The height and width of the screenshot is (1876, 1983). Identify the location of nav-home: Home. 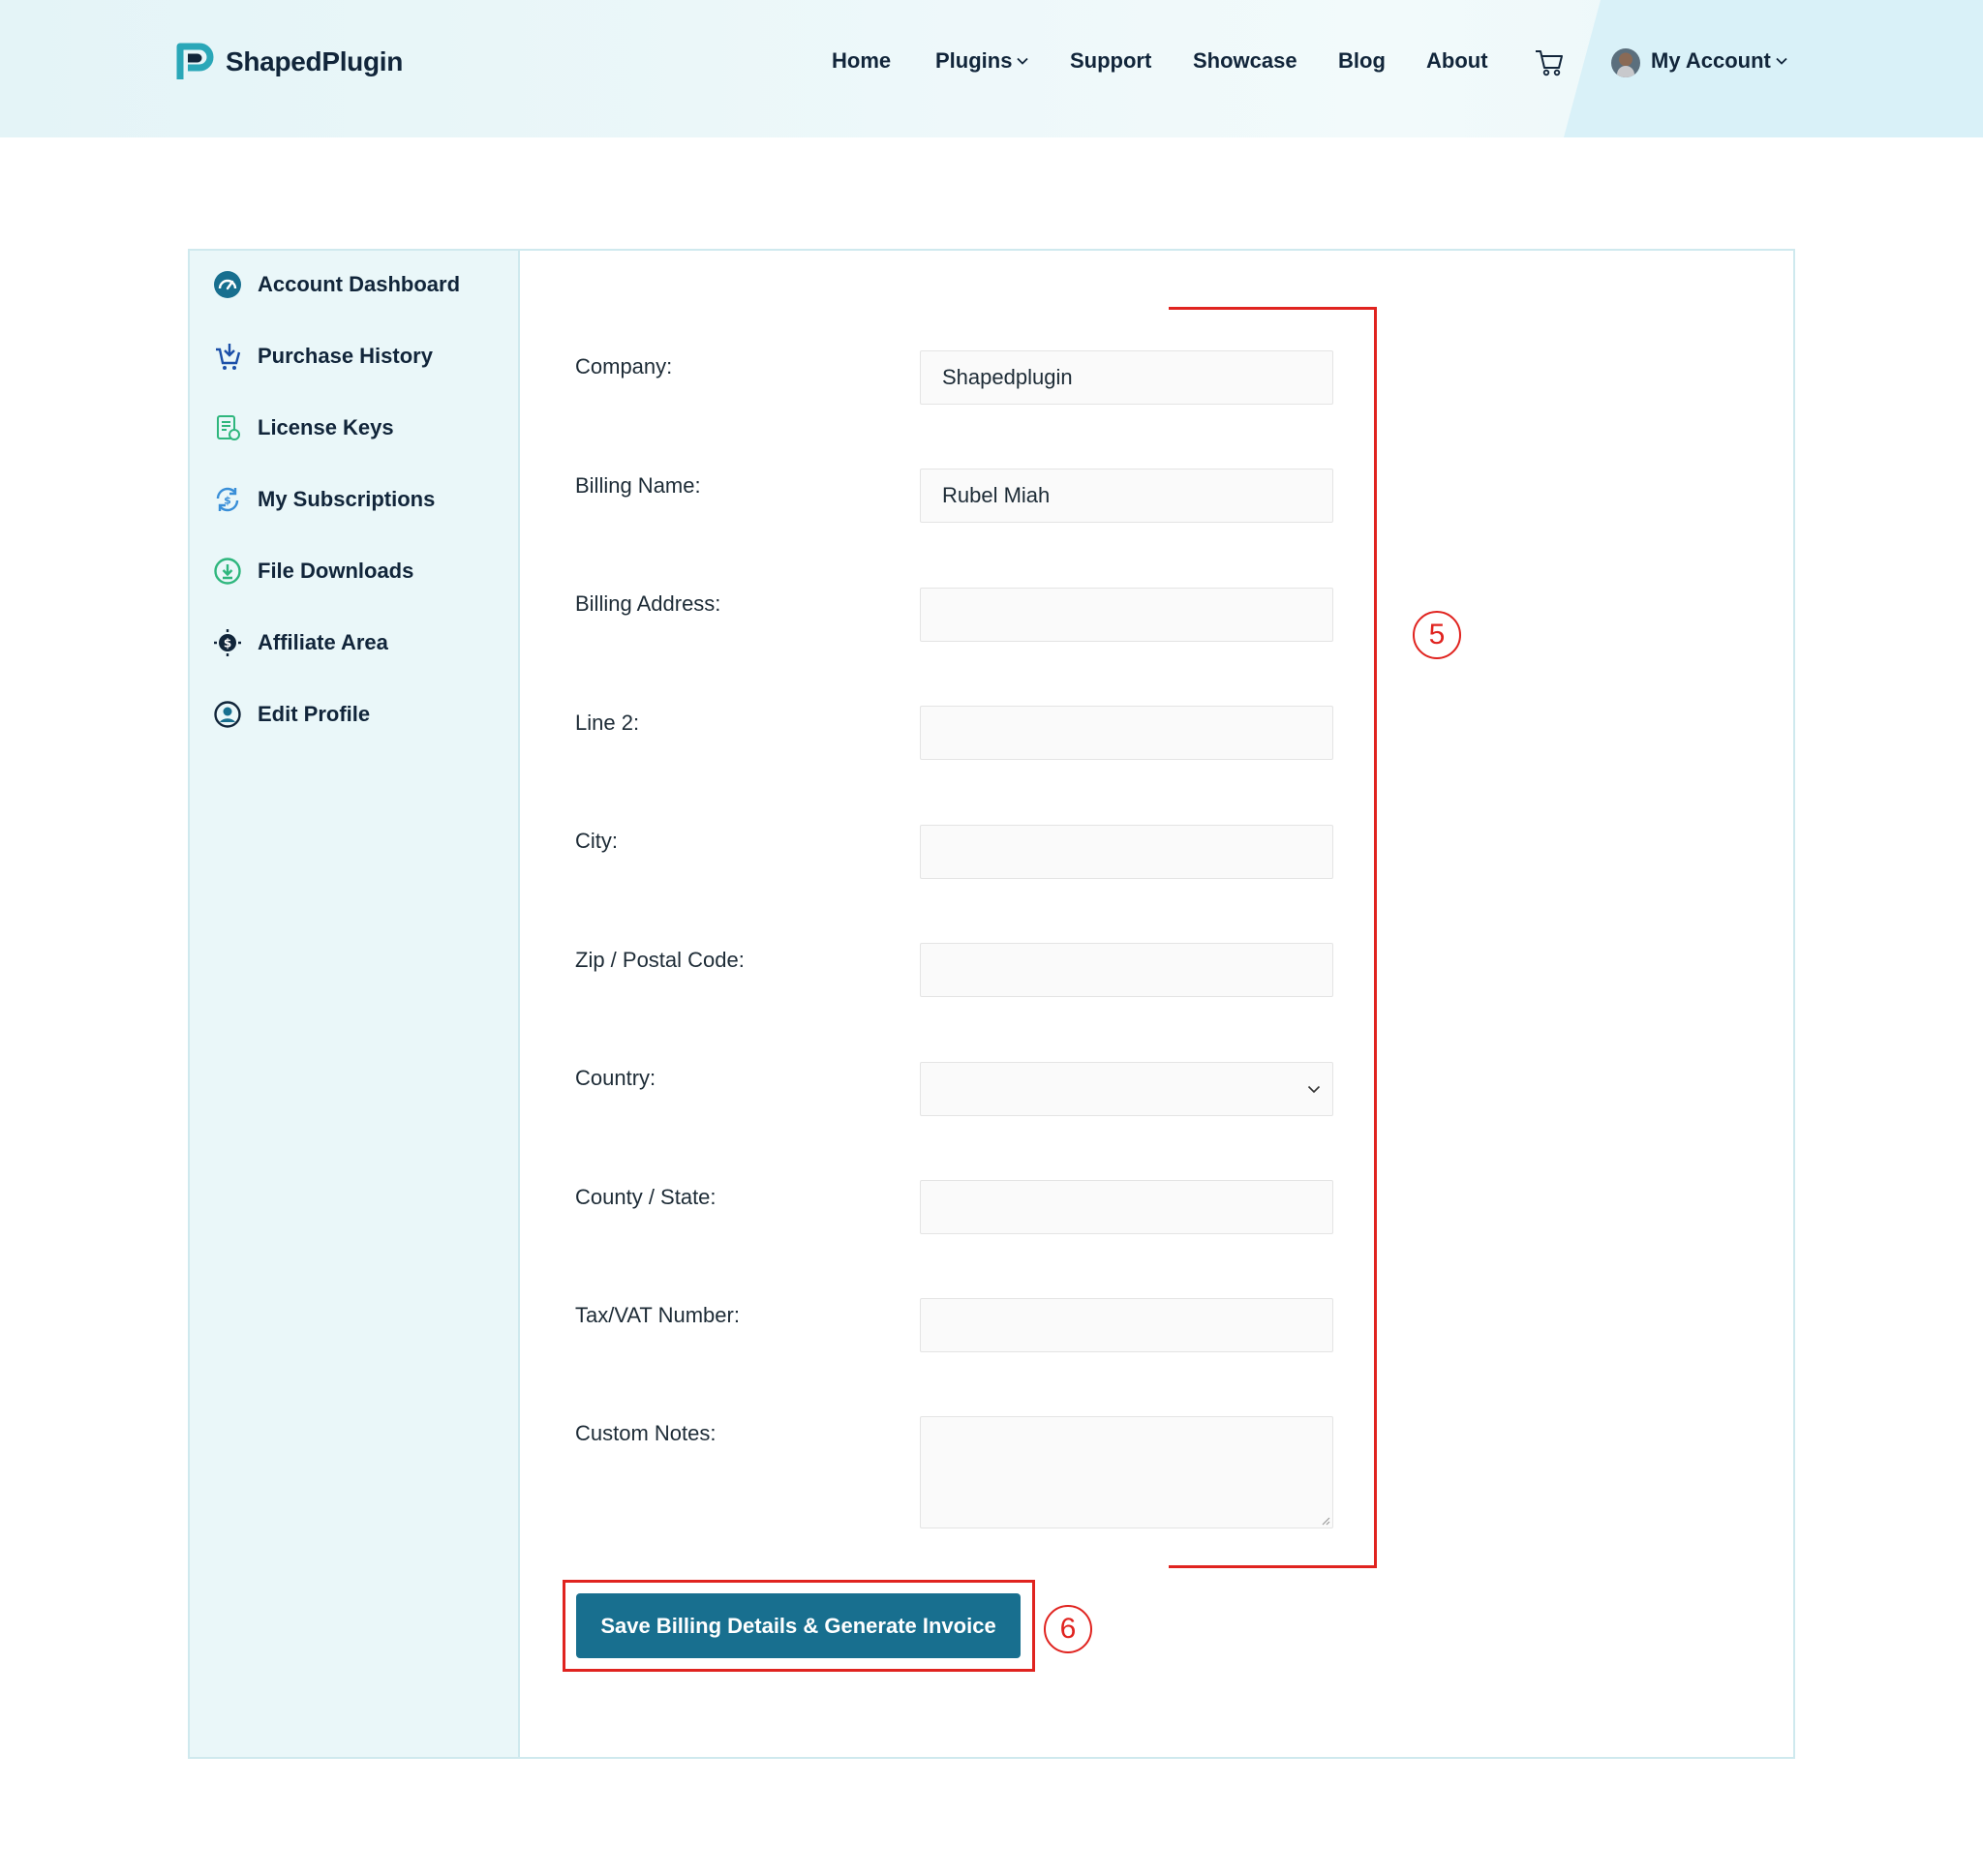
(861, 61).